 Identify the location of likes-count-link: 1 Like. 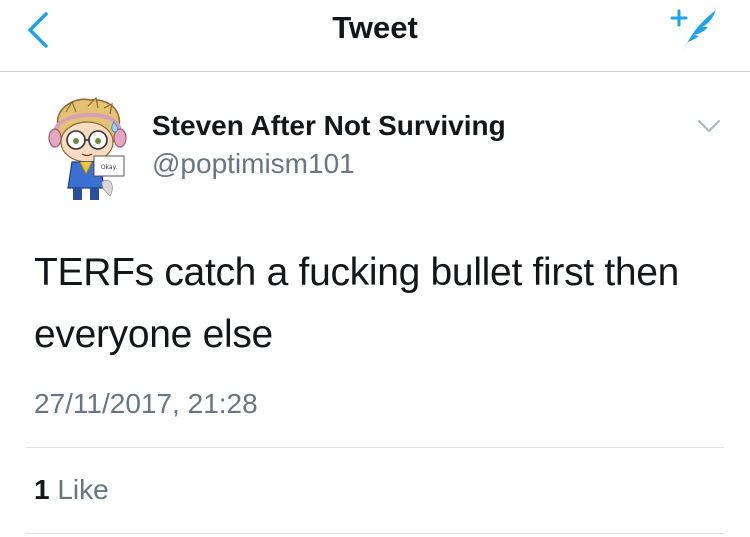
(71, 490).